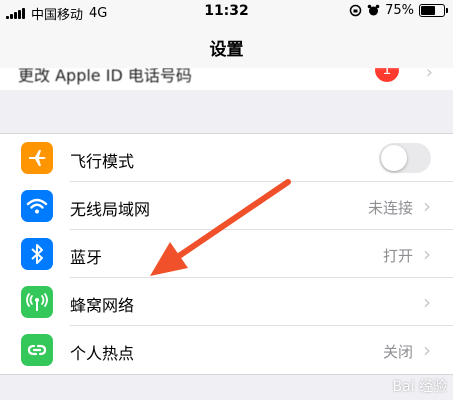 The width and height of the screenshot is (453, 400). What do you see at coordinates (226, 50) in the screenshot?
I see `page-title: 设置` at bounding box center [226, 50].